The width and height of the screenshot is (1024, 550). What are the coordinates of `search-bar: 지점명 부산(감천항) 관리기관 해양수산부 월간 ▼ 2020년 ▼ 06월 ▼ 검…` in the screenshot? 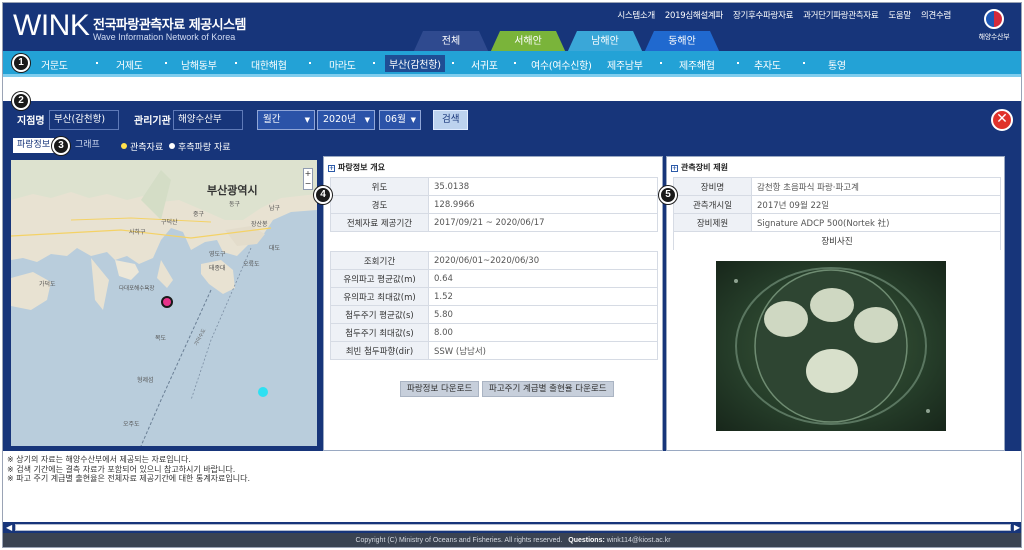 It's located at (512, 118).